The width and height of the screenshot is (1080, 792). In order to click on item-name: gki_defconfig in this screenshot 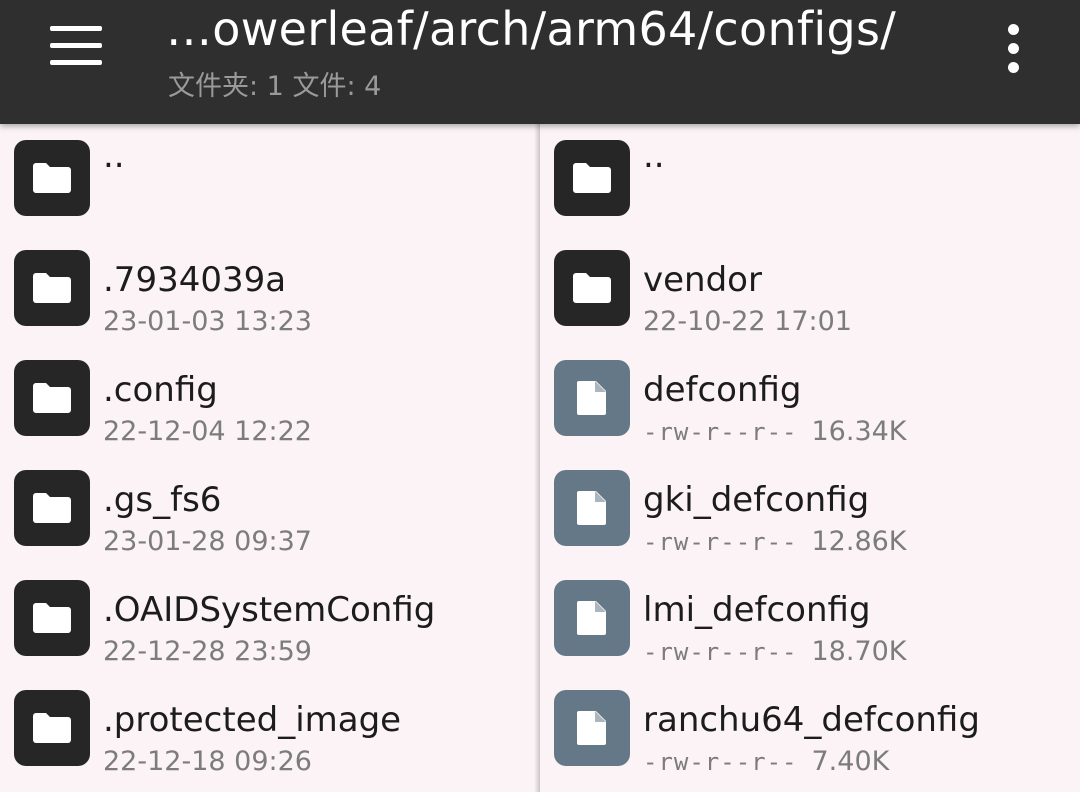, I will do `click(756, 500)`.